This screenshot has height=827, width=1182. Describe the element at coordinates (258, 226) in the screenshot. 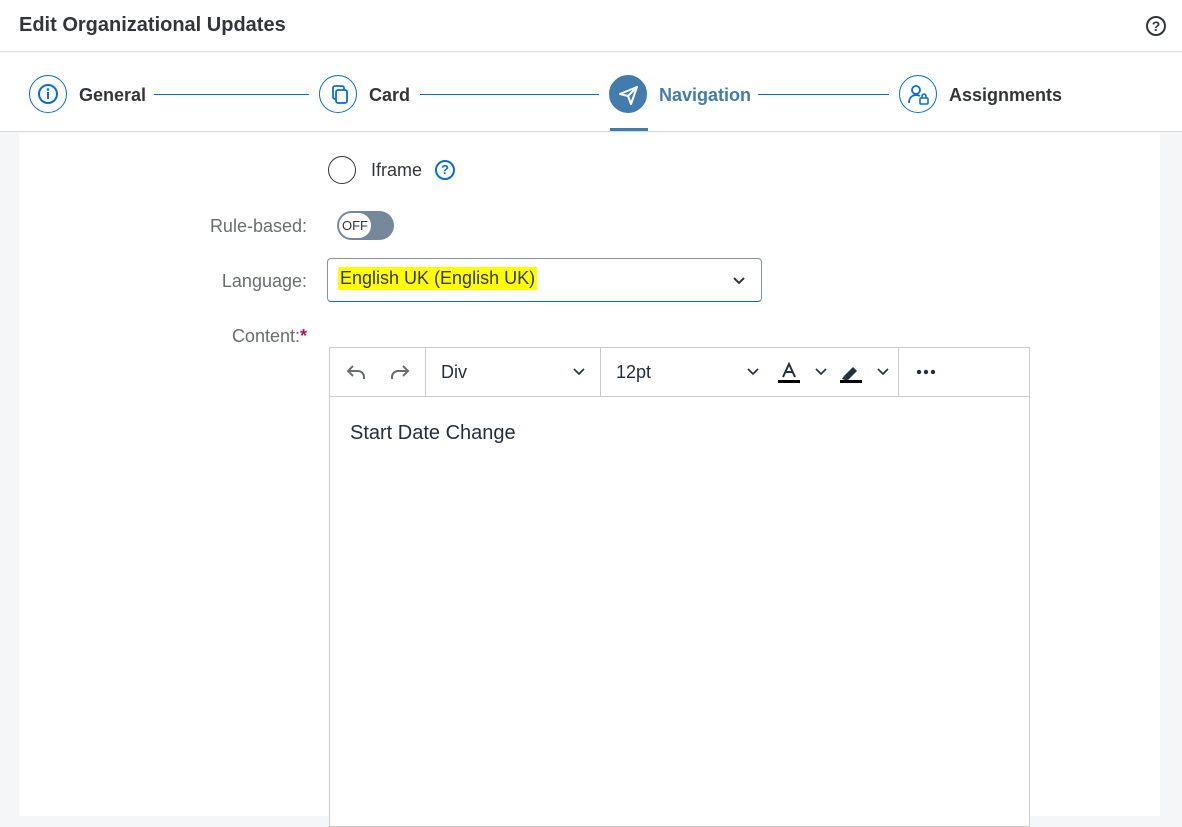

I see `rule-based-label: Rule-based:` at that location.